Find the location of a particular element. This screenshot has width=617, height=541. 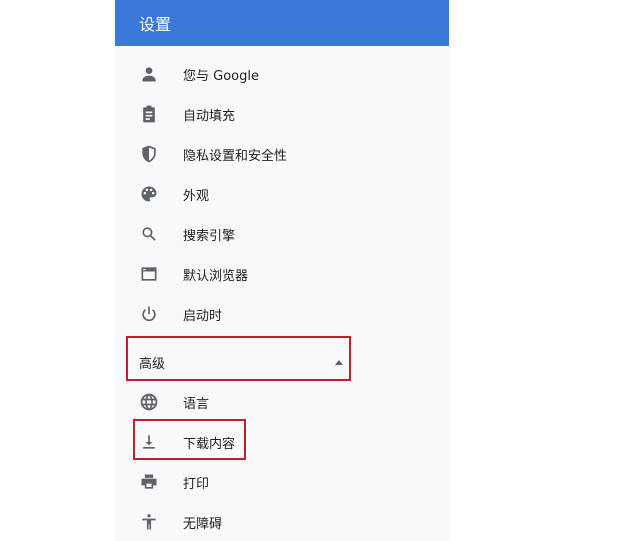

sidebar-item-search-engine: 搜索引擎 is located at coordinates (282, 234).